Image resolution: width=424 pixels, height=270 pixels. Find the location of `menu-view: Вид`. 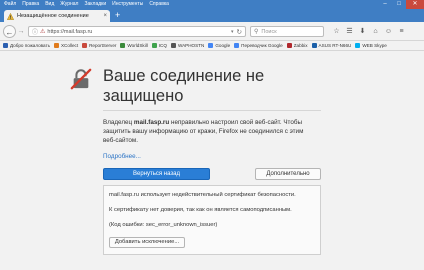

menu-view: Вид is located at coordinates (49, 4).